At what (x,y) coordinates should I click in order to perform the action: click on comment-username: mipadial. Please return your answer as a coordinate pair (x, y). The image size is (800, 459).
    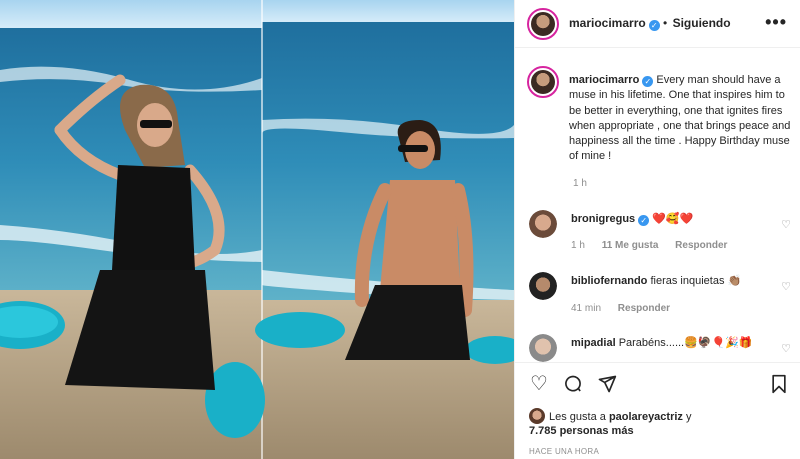
    Looking at the image, I should click on (593, 343).